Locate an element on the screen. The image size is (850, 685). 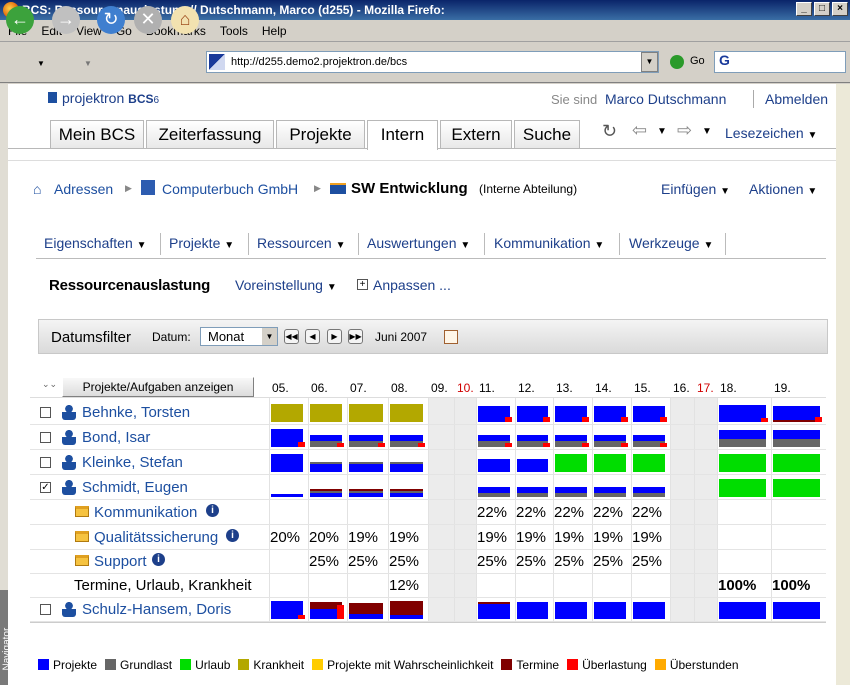
legend-label: Überstunden is located at coordinates (704, 664).